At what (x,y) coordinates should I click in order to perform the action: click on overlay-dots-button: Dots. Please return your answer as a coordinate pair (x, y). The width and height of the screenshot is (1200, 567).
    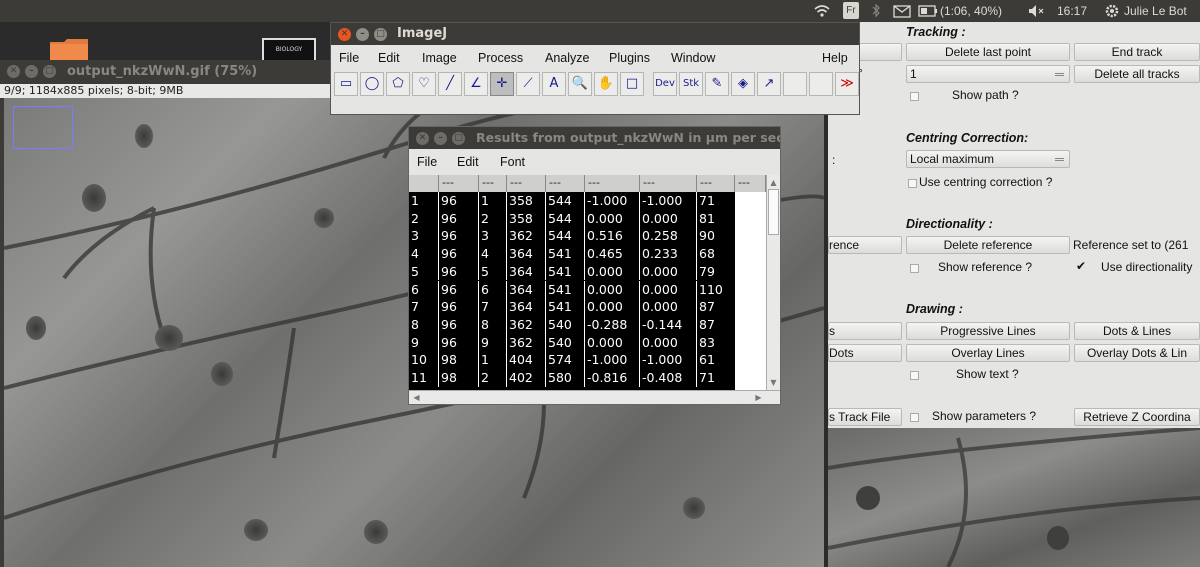
    Looking at the image, I should click on (865, 353).